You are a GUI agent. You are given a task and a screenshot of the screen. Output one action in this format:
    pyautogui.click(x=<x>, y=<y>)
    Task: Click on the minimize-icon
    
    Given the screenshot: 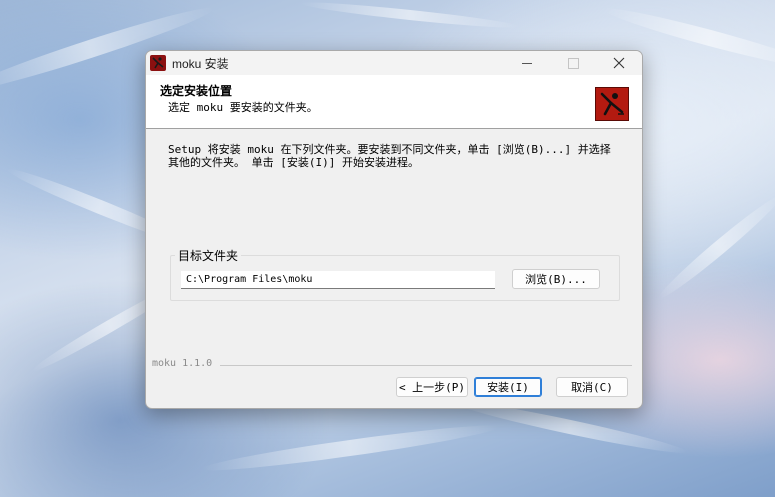 What is the action you would take?
    pyautogui.click(x=527, y=63)
    